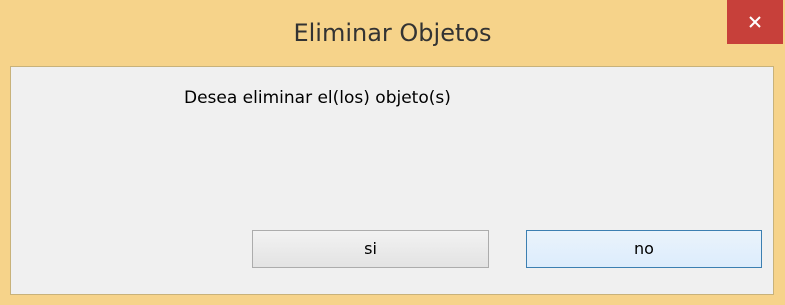  Describe the element at coordinates (370, 249) in the screenshot. I see `yes-button: si` at that location.